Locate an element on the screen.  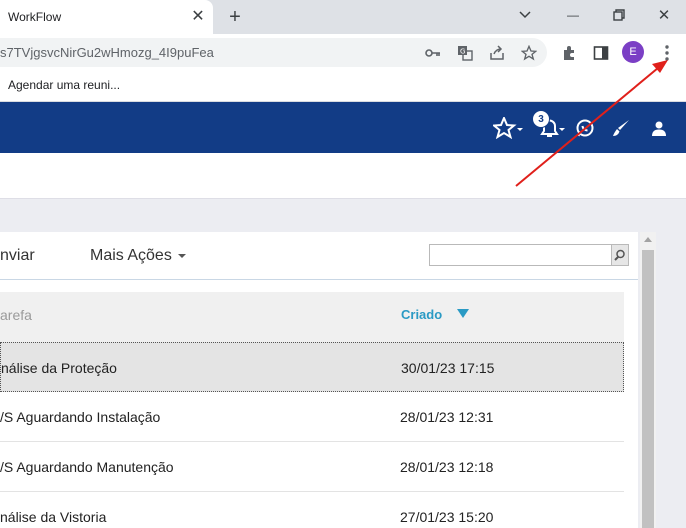
tab-close-icon: ✕ is located at coordinates (198, 17).